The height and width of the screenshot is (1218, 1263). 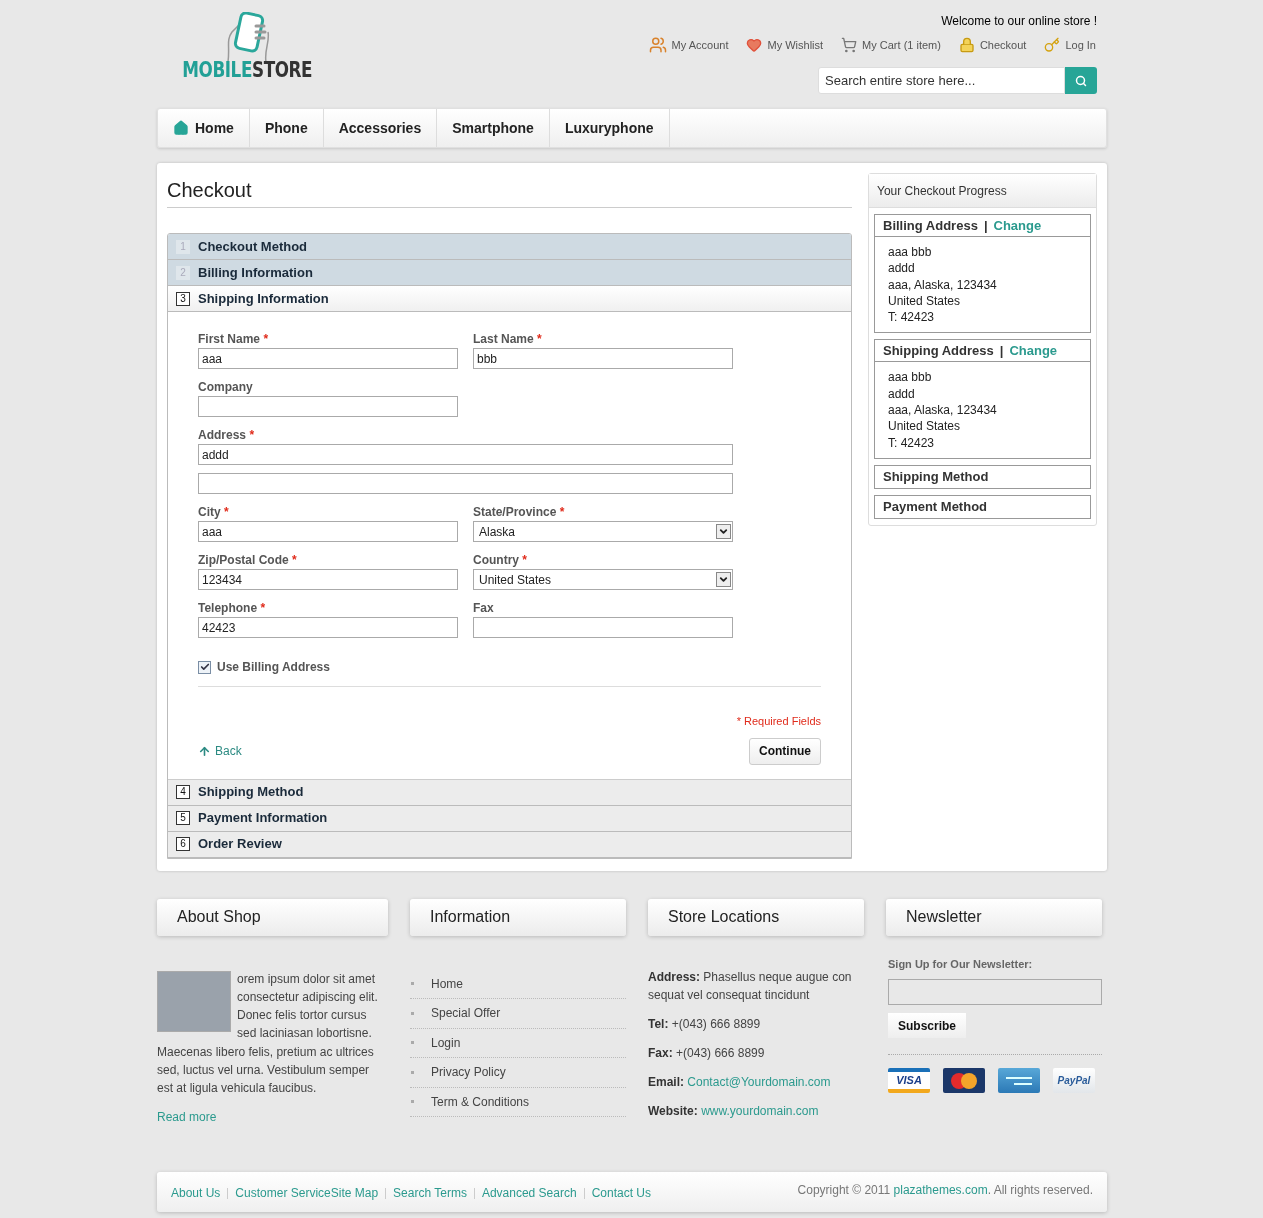 I want to click on step-title: Order Review, so click(x=240, y=844).